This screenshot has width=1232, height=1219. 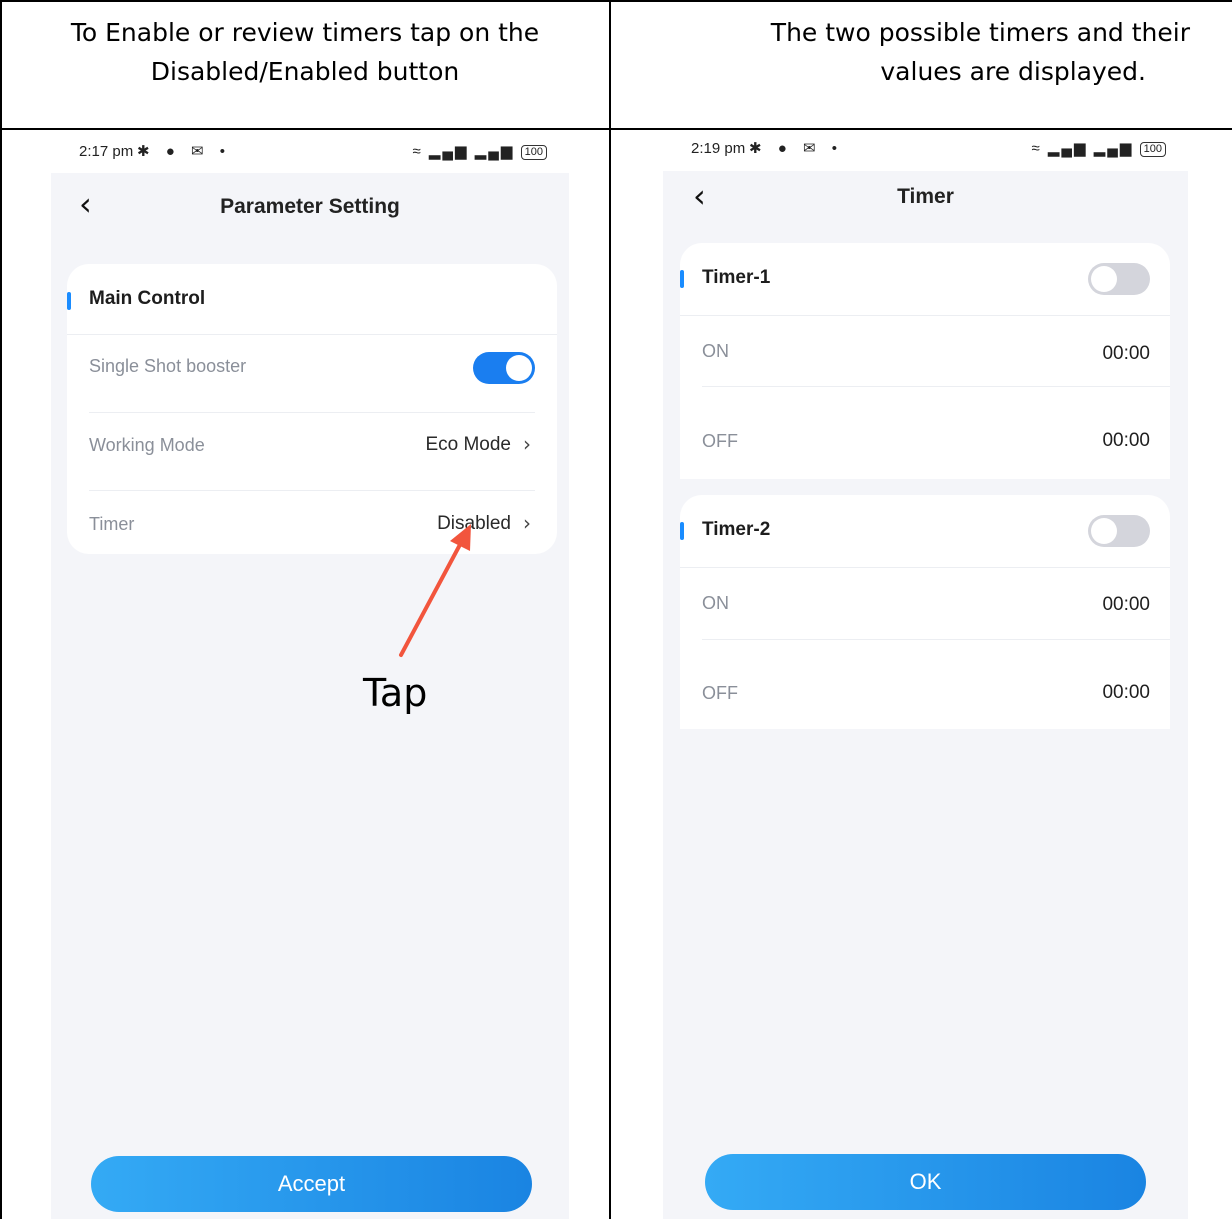 I want to click on nav-bar: ‹ Timer, so click(x=925, y=206).